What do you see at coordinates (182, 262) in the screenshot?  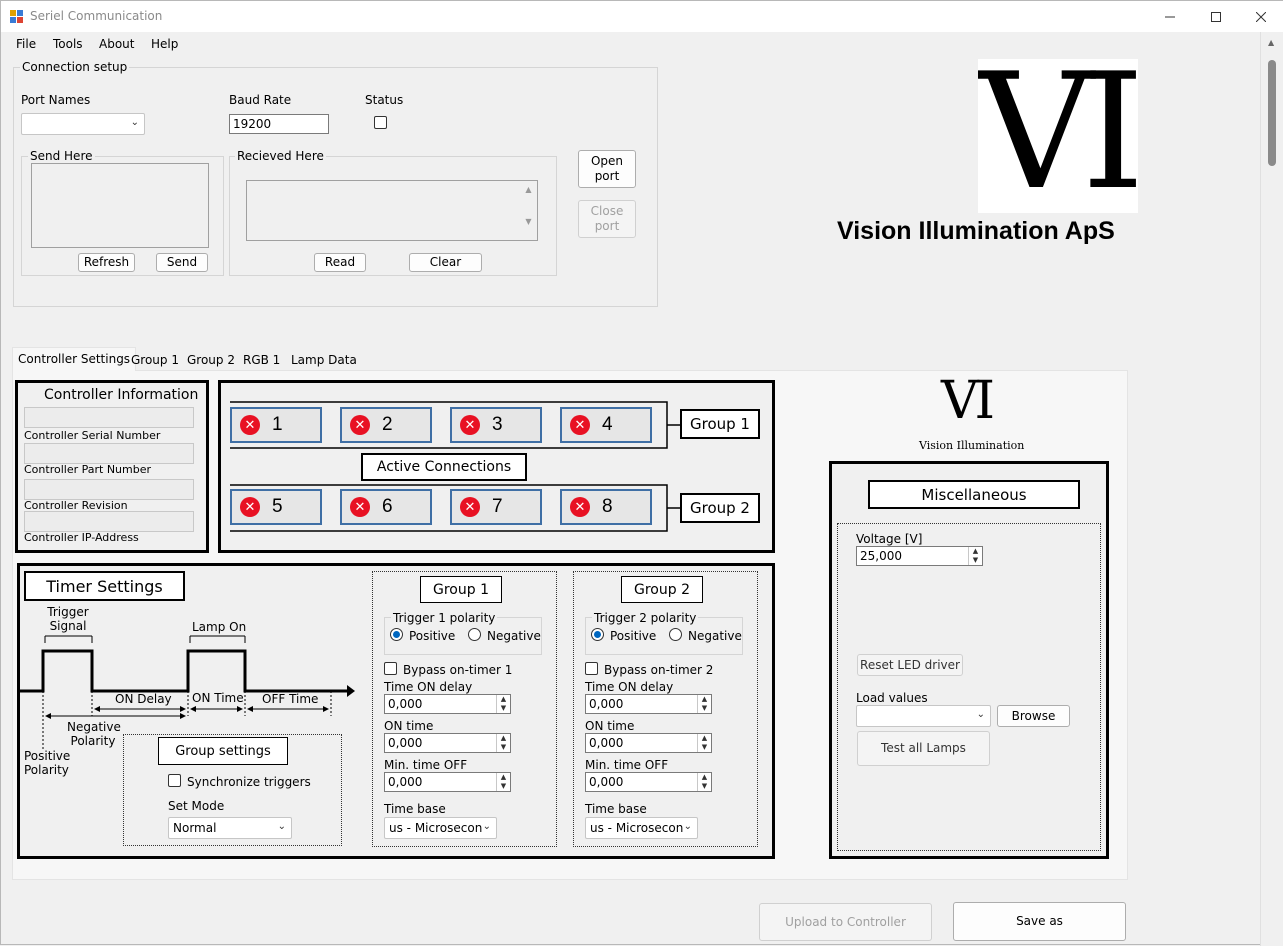 I see `send-button: Send` at bounding box center [182, 262].